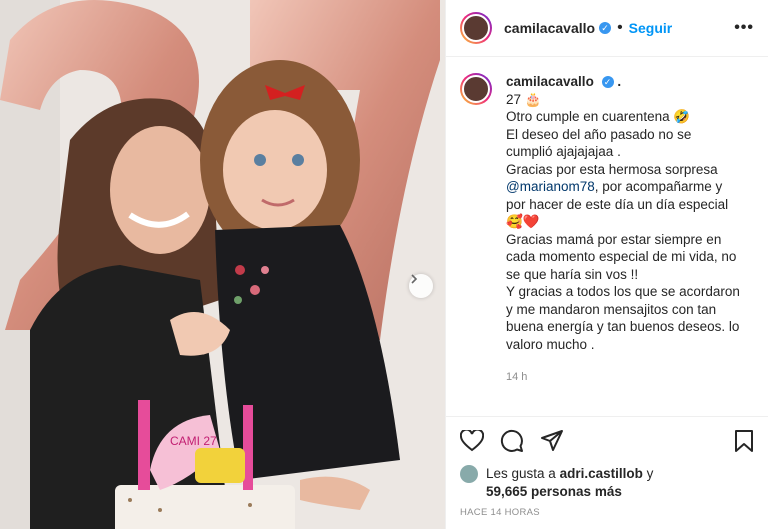  I want to click on caption-line: cada momento especial de mi vida, no, so click(621, 256).